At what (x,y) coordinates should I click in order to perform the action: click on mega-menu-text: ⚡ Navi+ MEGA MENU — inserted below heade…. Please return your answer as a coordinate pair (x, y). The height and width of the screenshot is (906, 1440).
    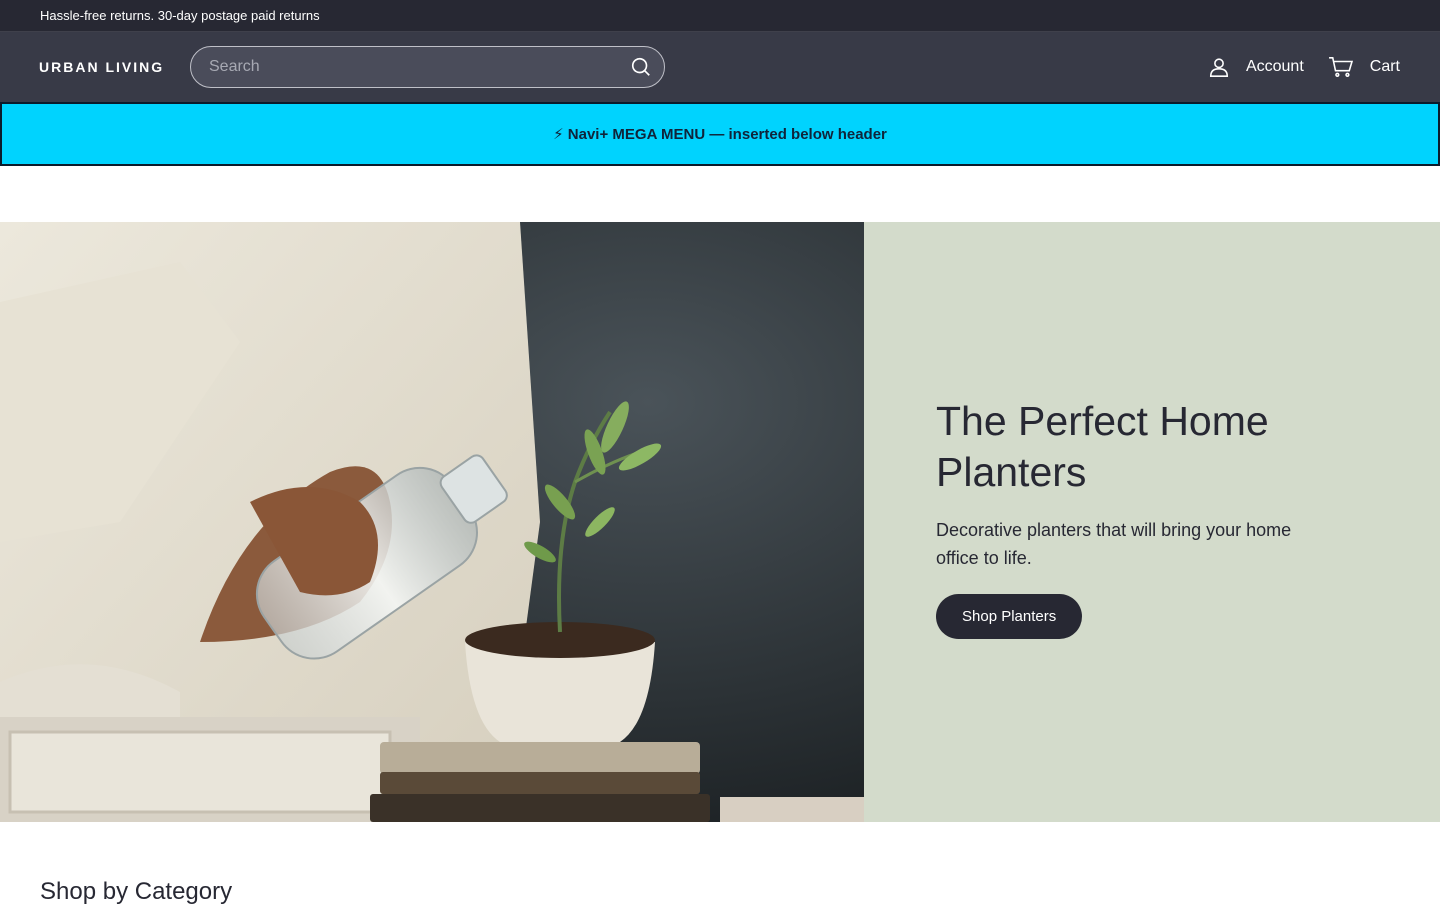
    Looking at the image, I should click on (720, 134).